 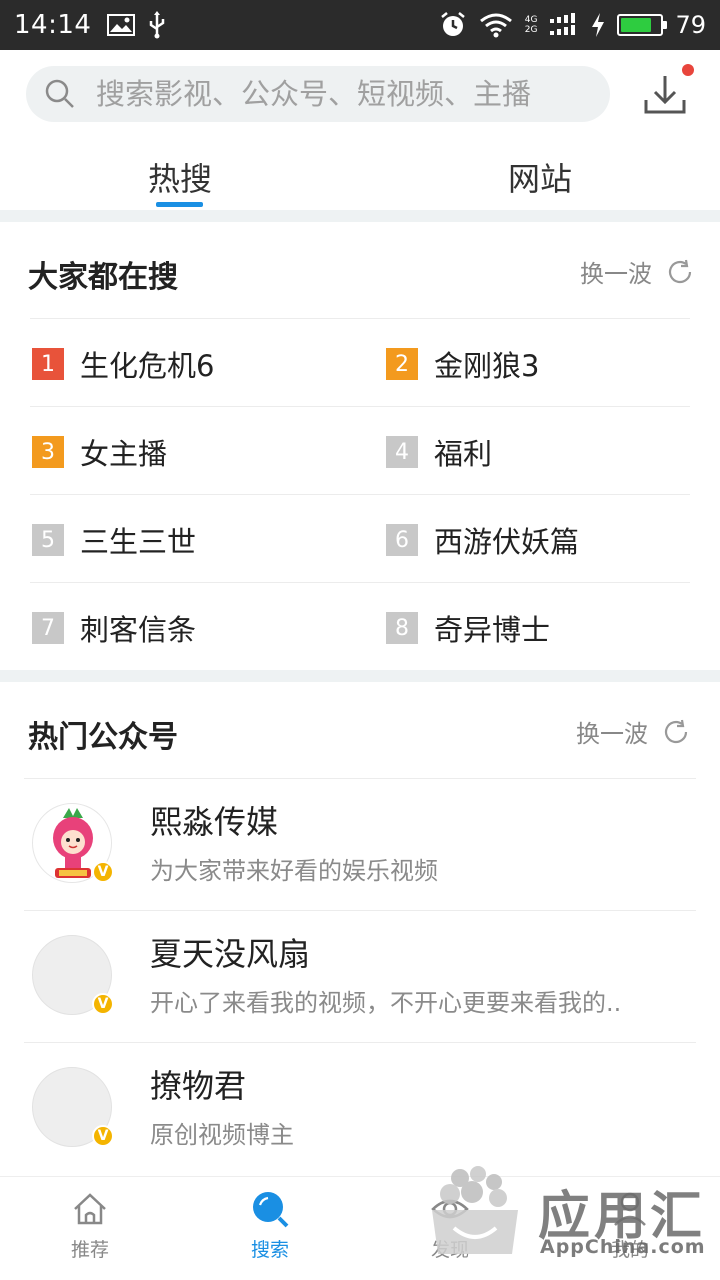 What do you see at coordinates (540, 177) in the screenshot?
I see `tab-websites: 网站` at bounding box center [540, 177].